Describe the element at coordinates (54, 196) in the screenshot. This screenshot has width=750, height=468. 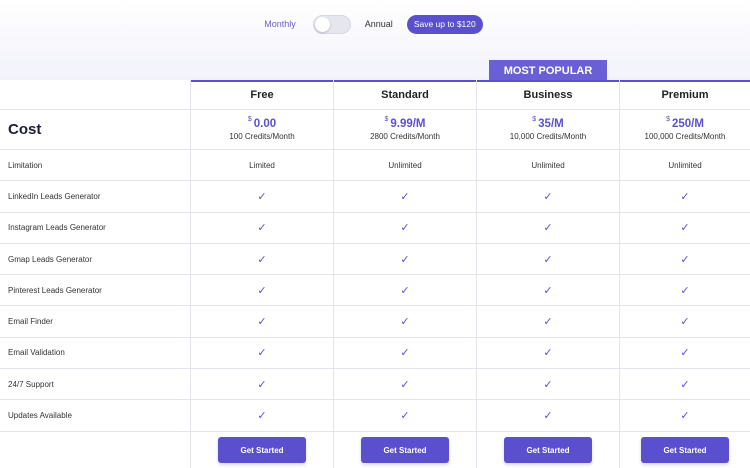
I see `feature-label: LinkedIn Leads Generator` at that location.